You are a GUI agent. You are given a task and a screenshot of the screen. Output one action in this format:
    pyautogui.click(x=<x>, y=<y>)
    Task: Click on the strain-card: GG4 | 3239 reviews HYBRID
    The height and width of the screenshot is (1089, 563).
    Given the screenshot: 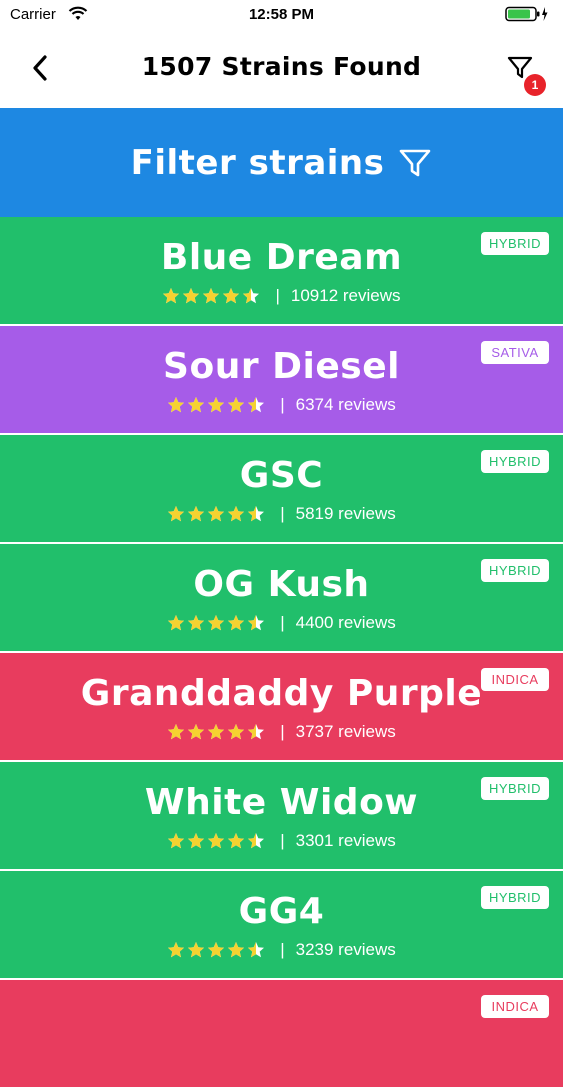 What is the action you would take?
    pyautogui.click(x=281, y=924)
    